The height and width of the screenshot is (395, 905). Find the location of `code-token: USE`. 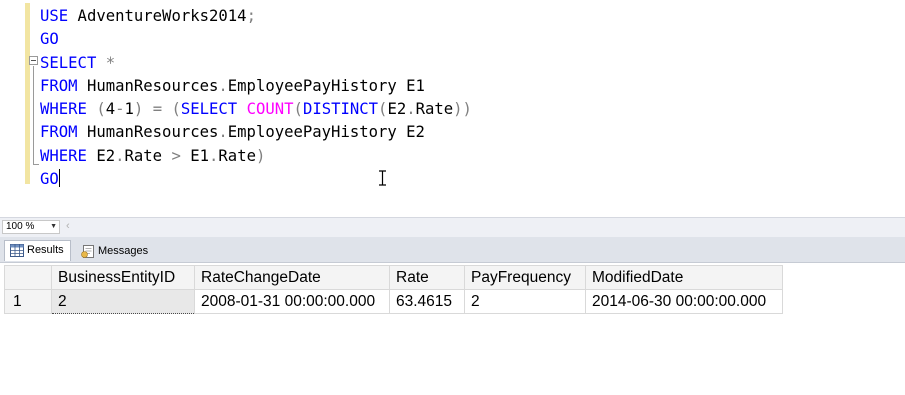

code-token: USE is located at coordinates (54, 16).